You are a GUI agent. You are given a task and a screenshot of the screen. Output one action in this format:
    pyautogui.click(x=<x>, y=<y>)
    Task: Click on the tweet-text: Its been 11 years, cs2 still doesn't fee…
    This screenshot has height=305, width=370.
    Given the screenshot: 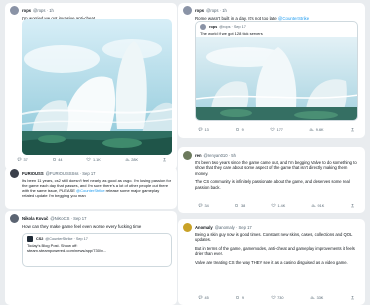 What is the action you would take?
    pyautogui.click(x=97, y=188)
    